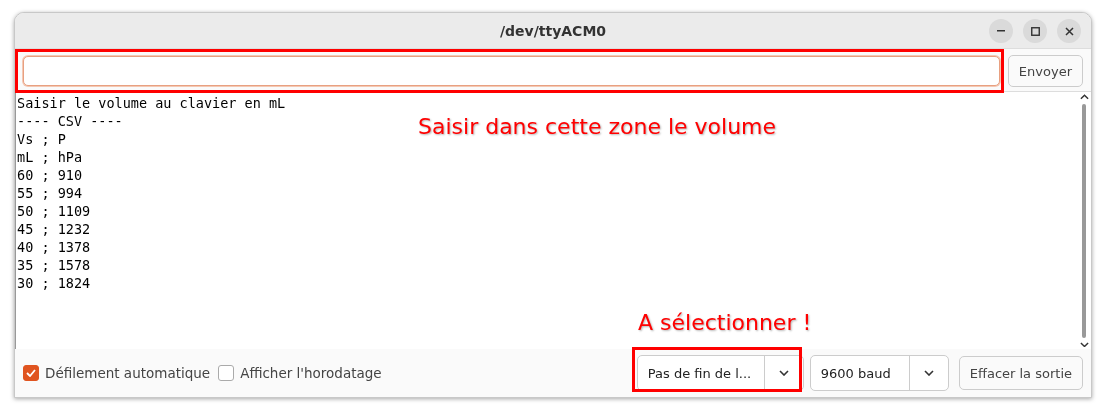  What do you see at coordinates (70, 121) in the screenshot?
I see `output-line: ---- CSV ----` at bounding box center [70, 121].